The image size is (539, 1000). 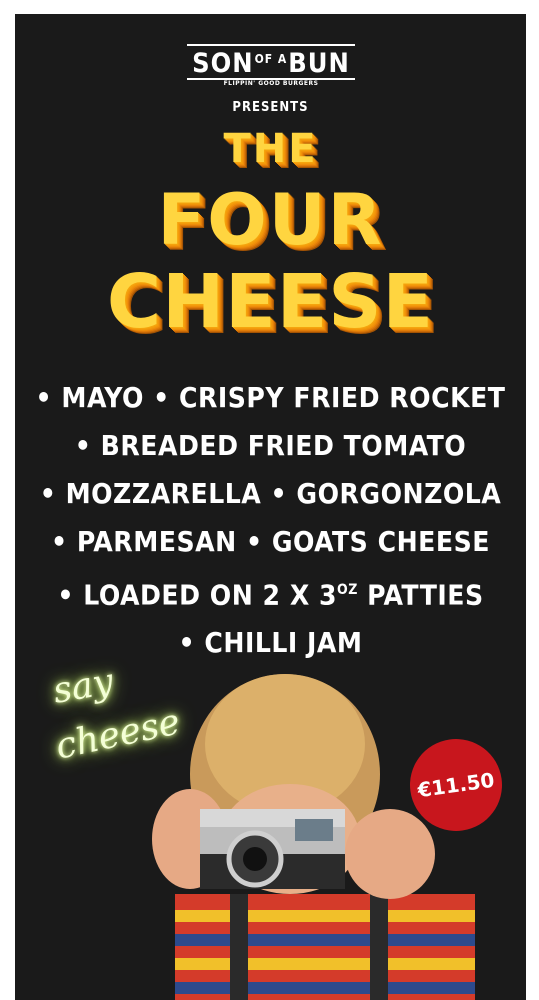 I want to click on right-hand, so click(x=390, y=854).